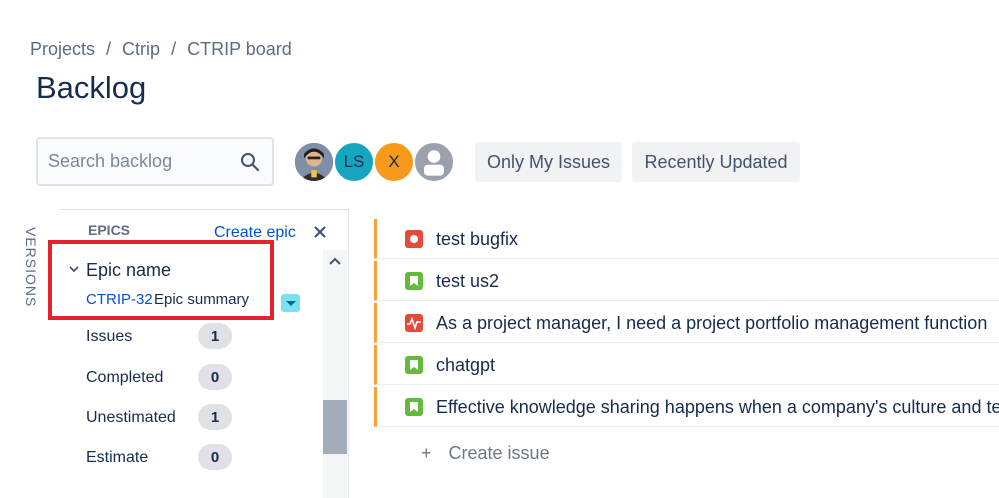 This screenshot has height=498, width=999. I want to click on avatar-initials: X, so click(394, 161).